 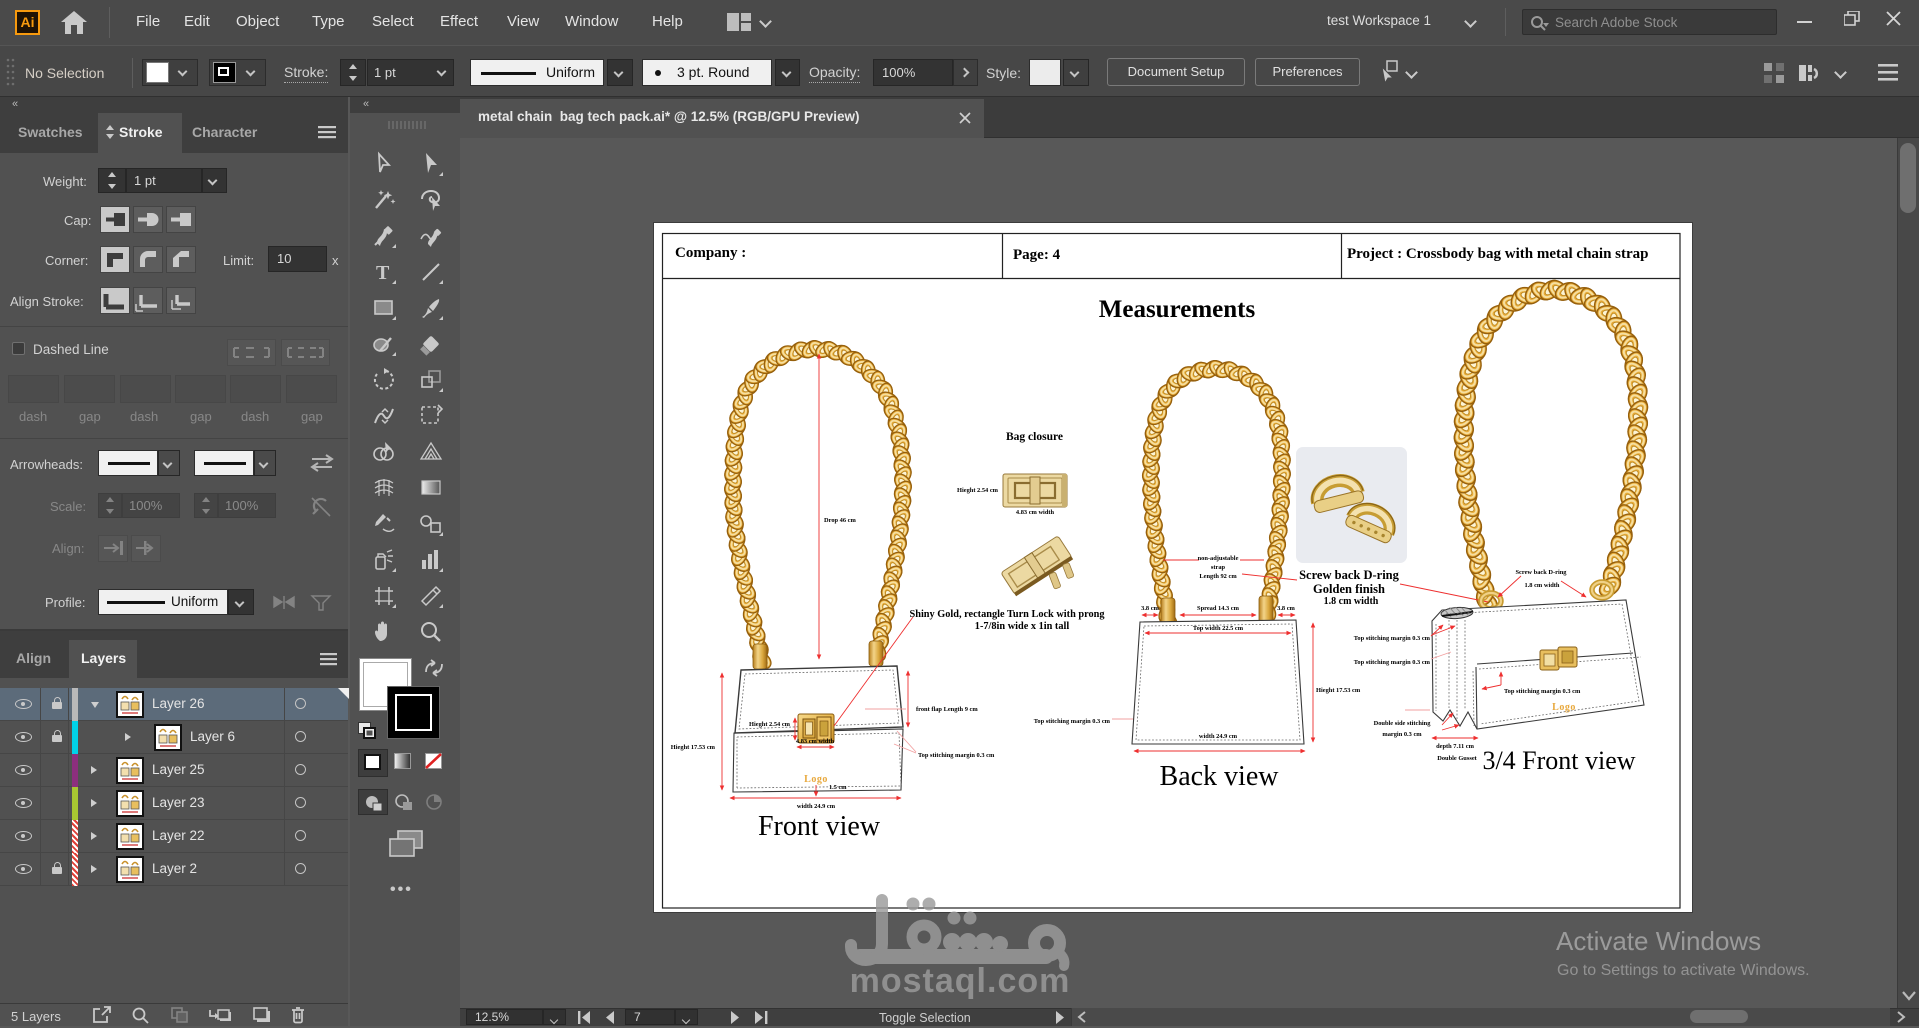 I want to click on svg-text: 1-7/8in wide x 1in tall, so click(x=1022, y=626).